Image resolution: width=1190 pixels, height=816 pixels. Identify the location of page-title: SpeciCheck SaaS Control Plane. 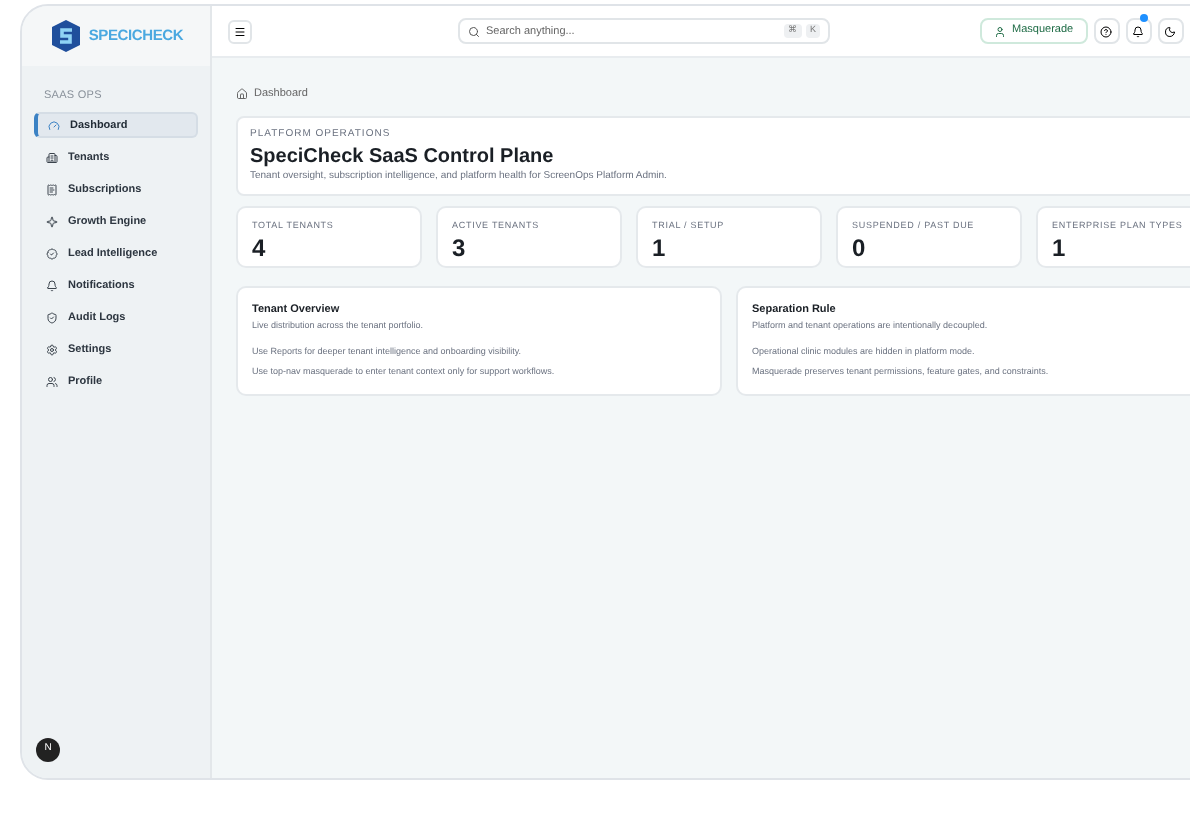
(403, 156).